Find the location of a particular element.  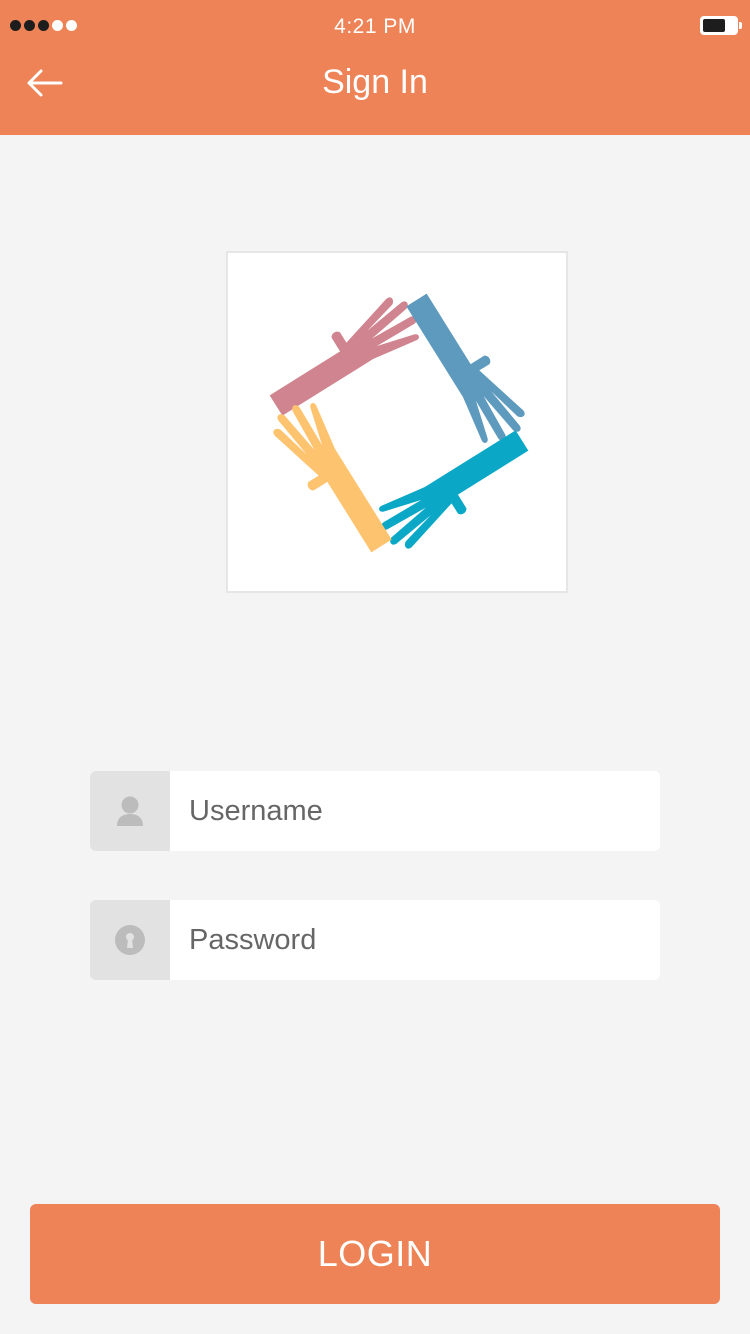

yellow-hand is located at coordinates (332, 478).